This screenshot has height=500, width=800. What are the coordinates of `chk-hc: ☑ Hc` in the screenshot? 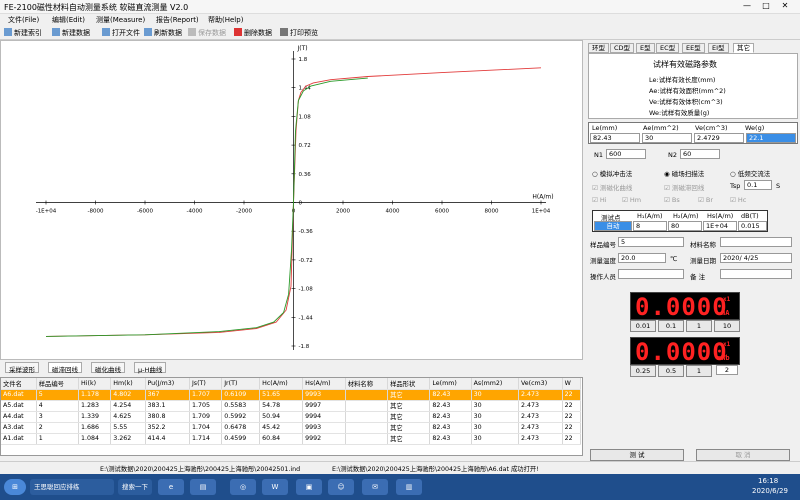 It's located at (738, 200).